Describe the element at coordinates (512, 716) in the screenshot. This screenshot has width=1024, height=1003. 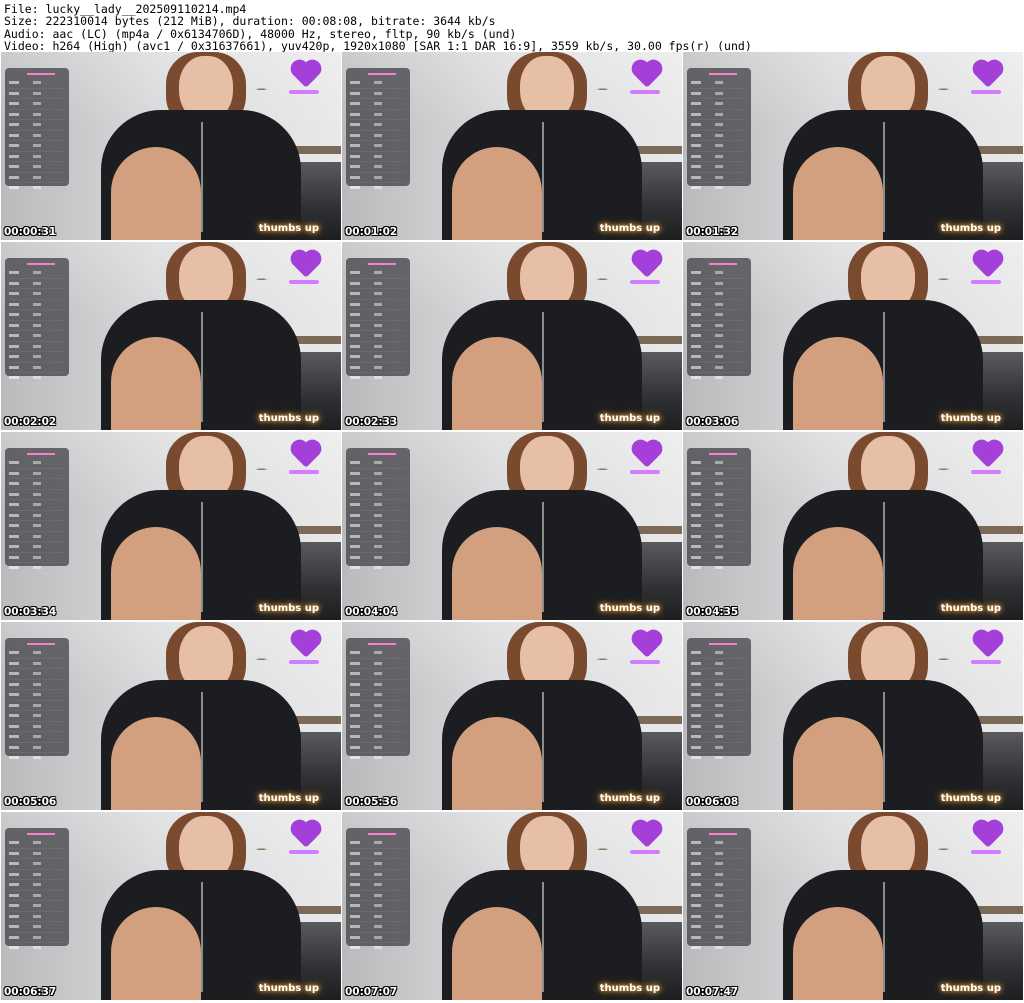
I see `video-thumbnail: thumbs up 00:05:36` at that location.